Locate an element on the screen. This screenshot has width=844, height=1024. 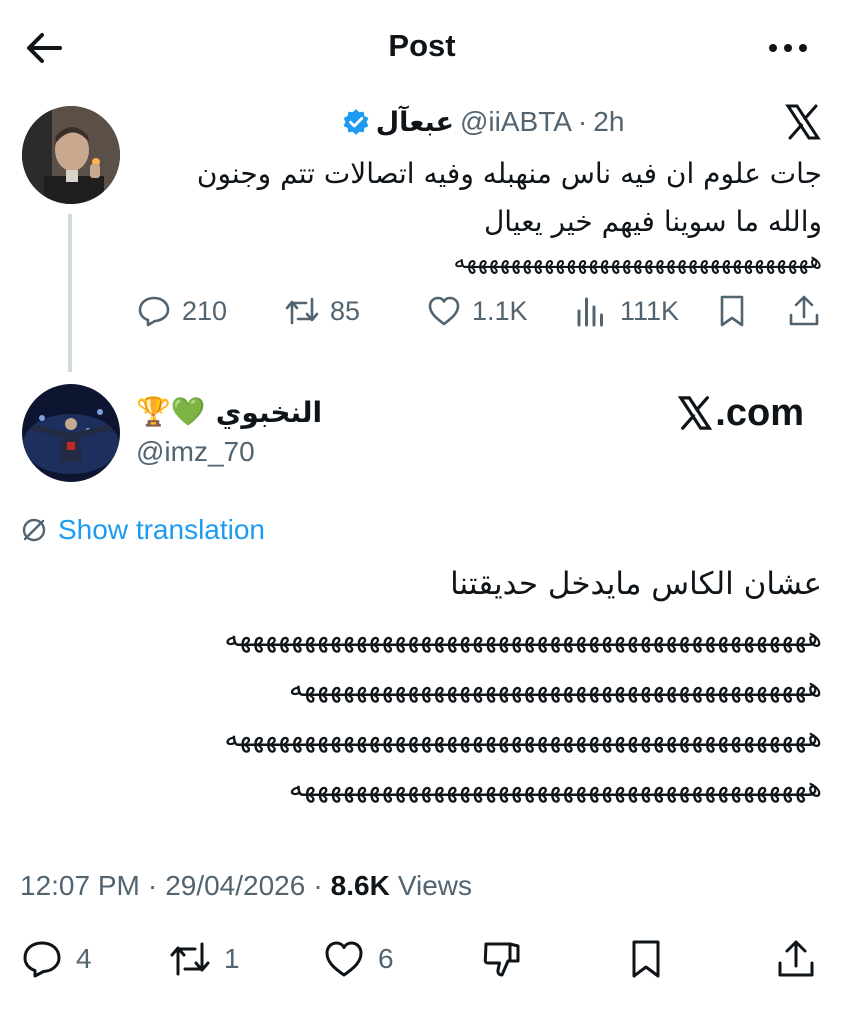
parent-action-bar: 210 85 1.1K 111K is located at coordinates (481, 311).